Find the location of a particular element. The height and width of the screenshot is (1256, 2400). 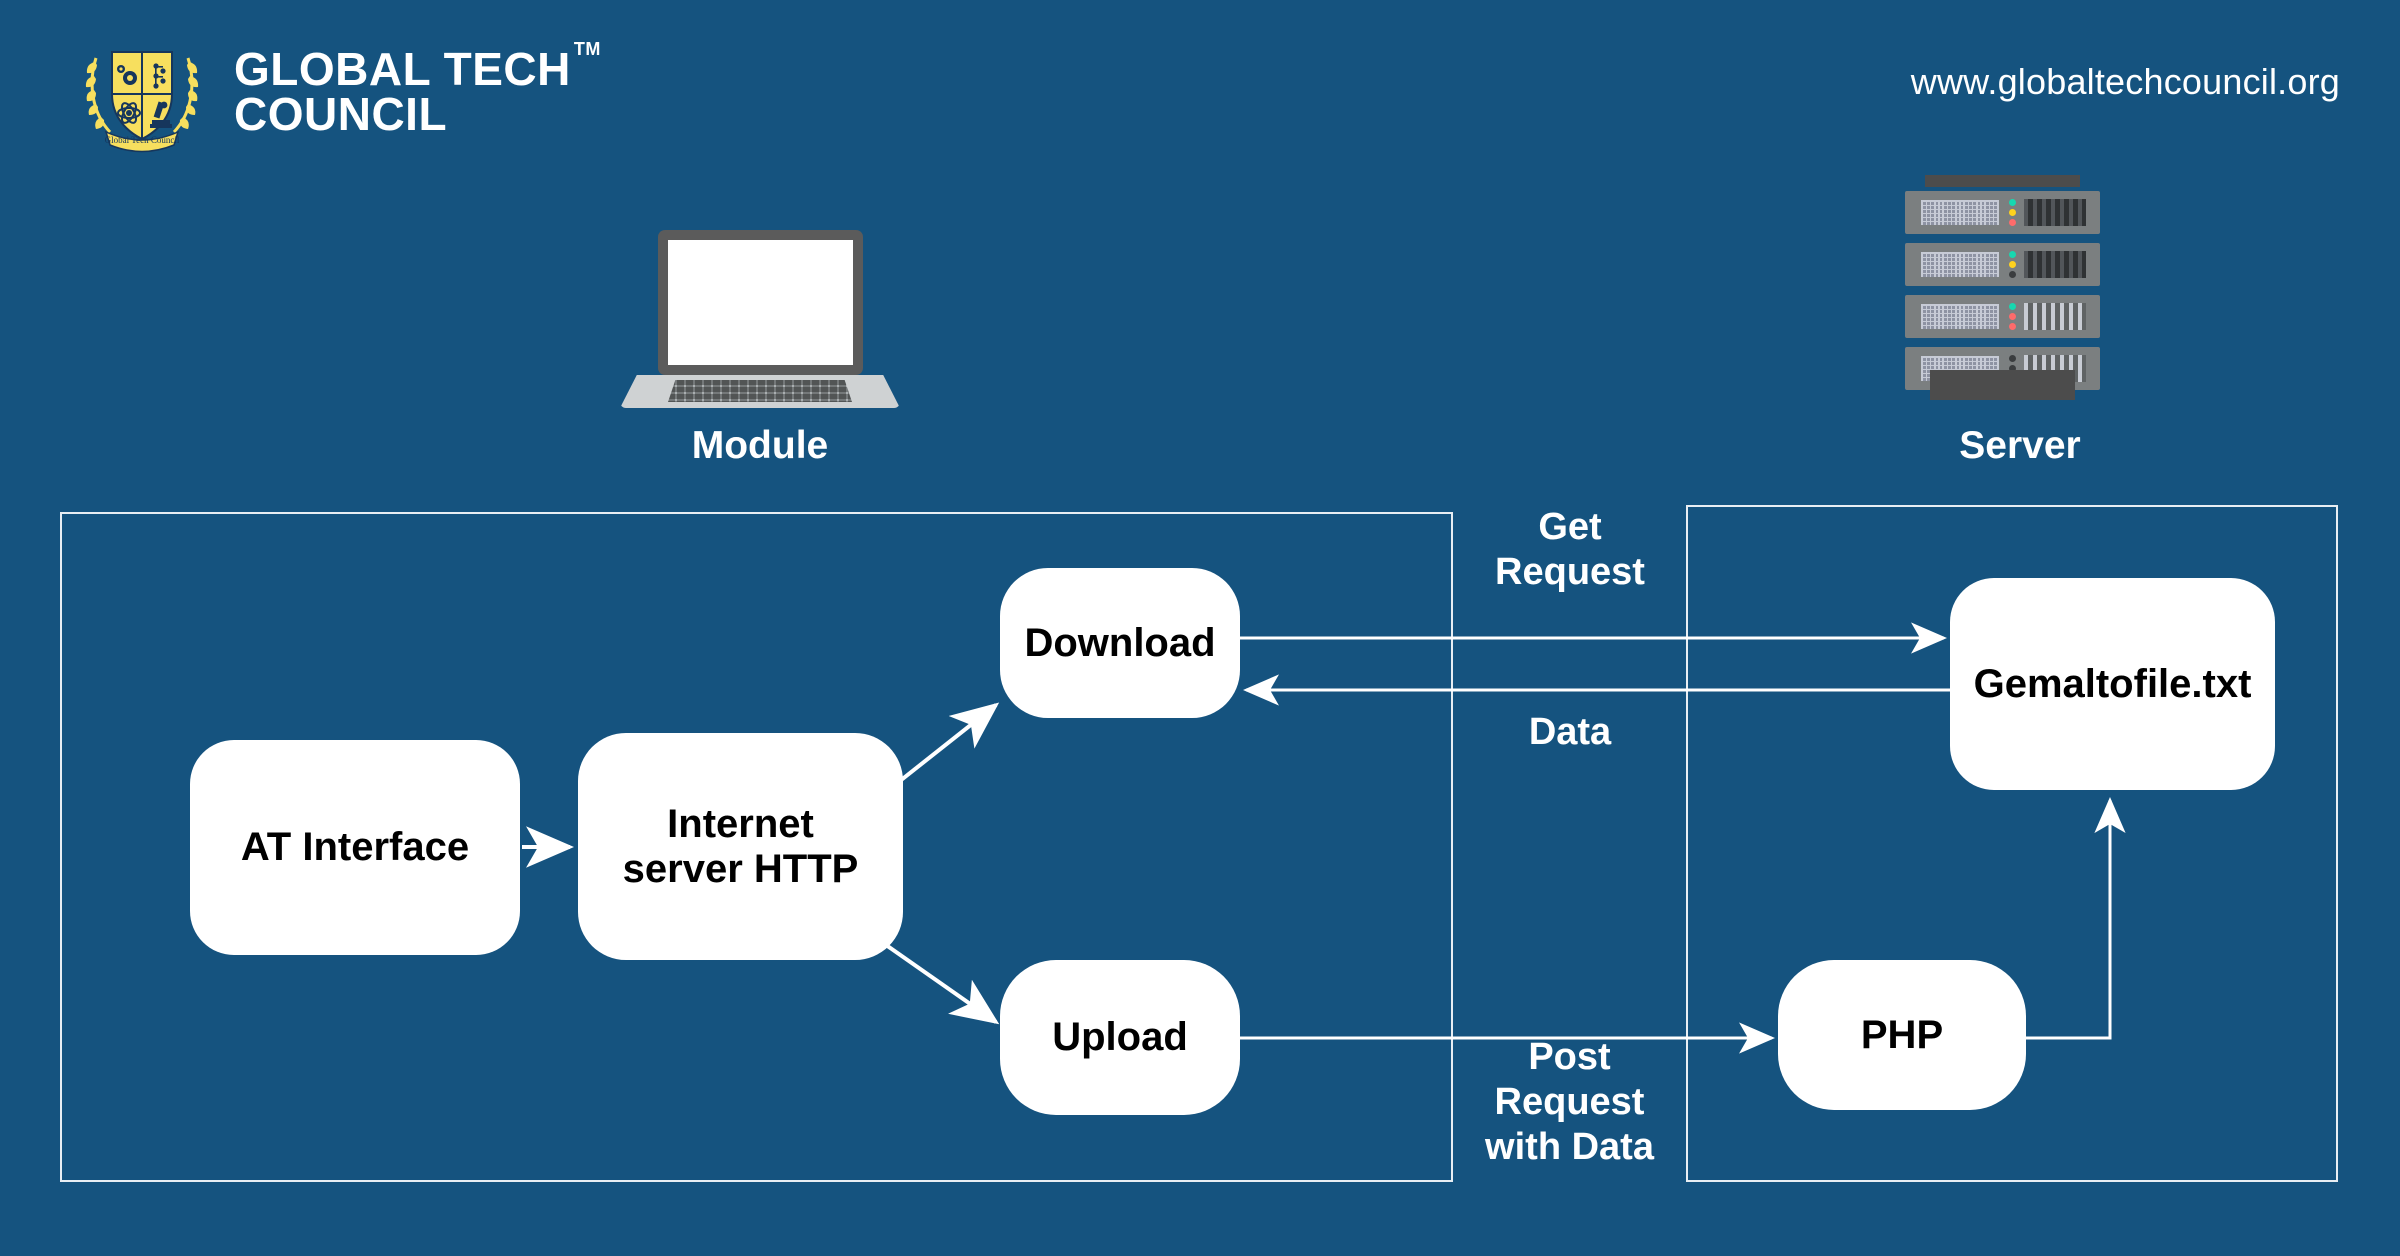

http-label-line-1: Internet is located at coordinates (740, 823).